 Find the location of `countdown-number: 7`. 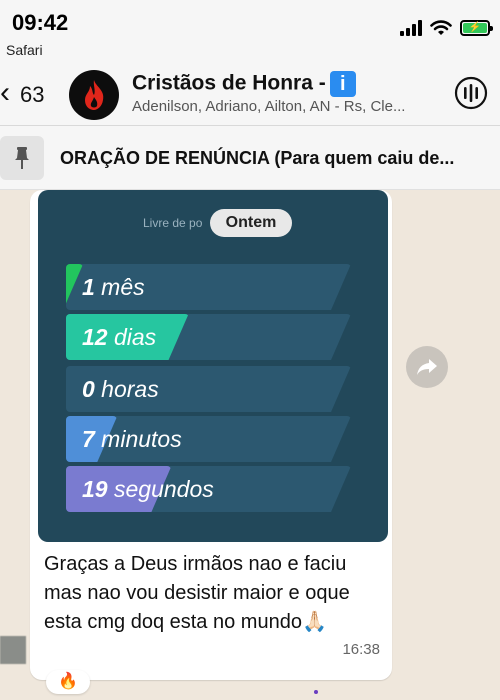

countdown-number: 7 is located at coordinates (88, 439).